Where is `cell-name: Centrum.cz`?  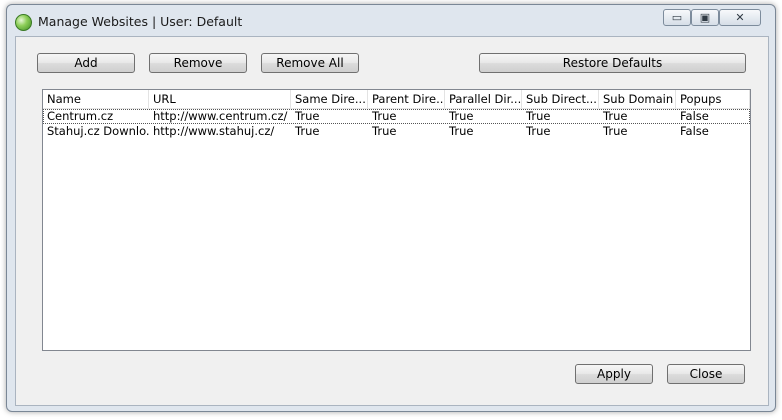
cell-name: Centrum.cz is located at coordinates (80, 116).